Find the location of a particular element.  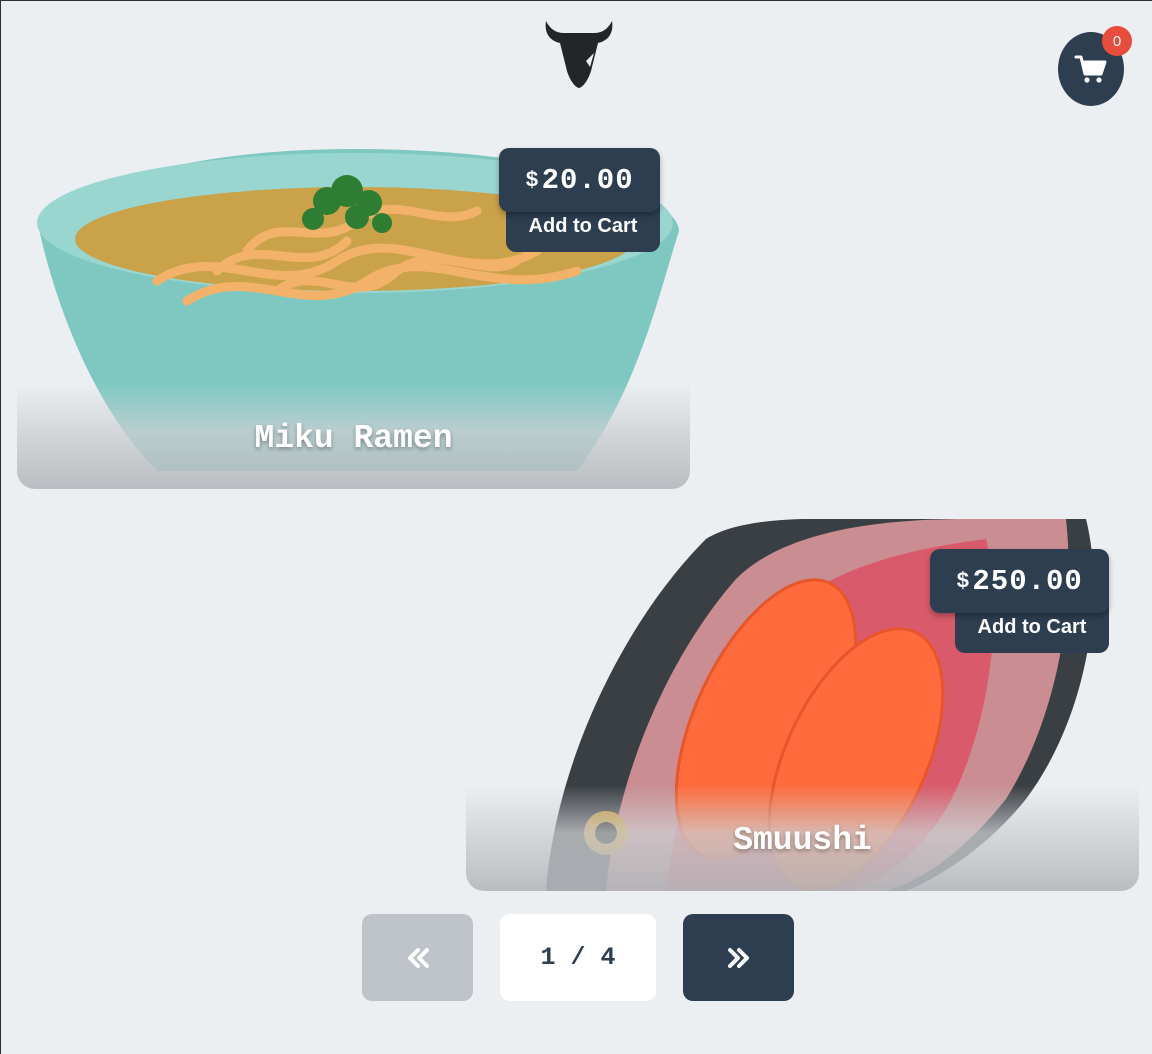

double-chevron-left-icon is located at coordinates (418, 957).